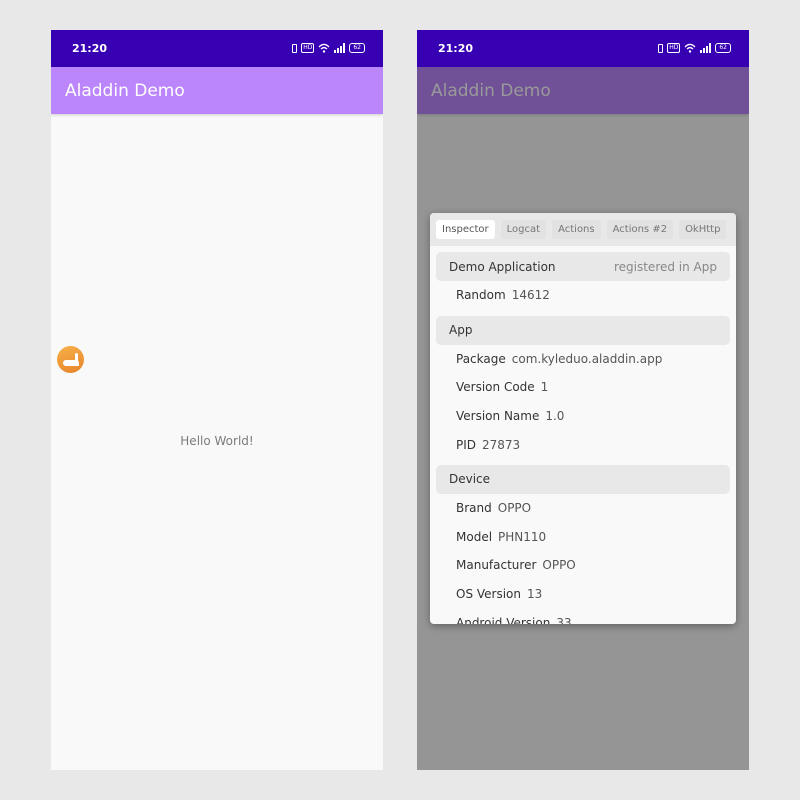  What do you see at coordinates (217, 90) in the screenshot?
I see `app-bar: Aladdin Demo` at bounding box center [217, 90].